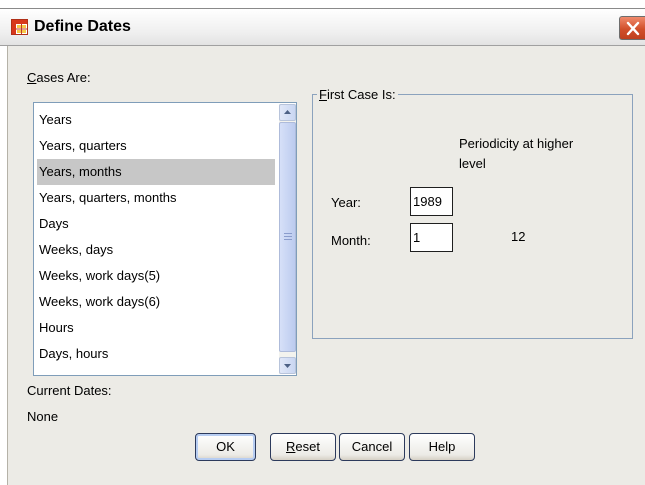  What do you see at coordinates (346, 202) in the screenshot?
I see `year-label: Year:` at bounding box center [346, 202].